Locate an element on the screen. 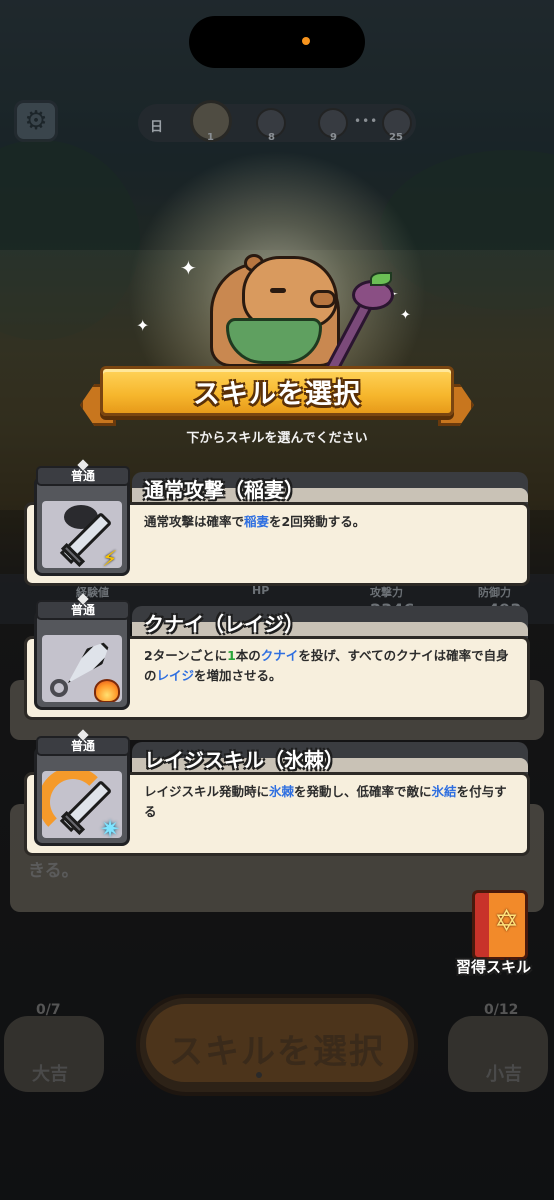 Image resolution: width=554 pixels, height=1200 pixels. skill-name: レイジスキル（氷棘） is located at coordinates (244, 760).